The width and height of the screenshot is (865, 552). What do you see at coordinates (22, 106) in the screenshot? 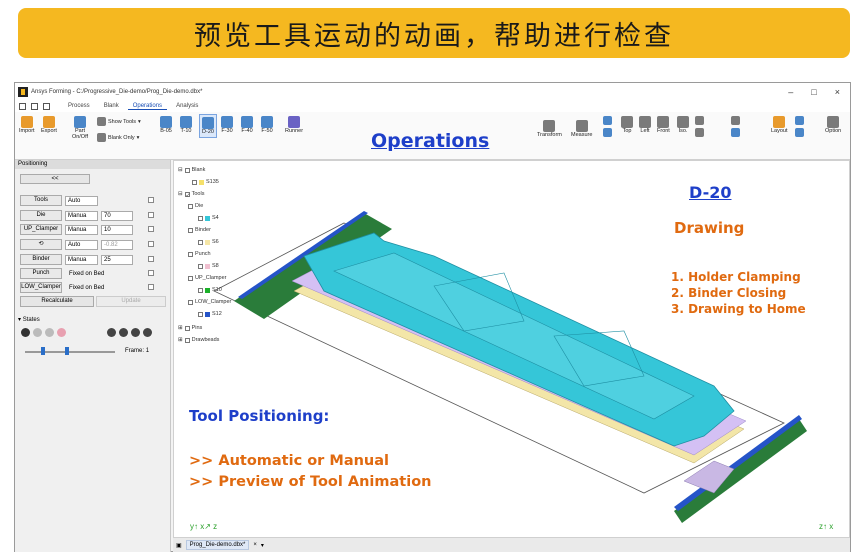
I see `new-file-icon` at bounding box center [22, 106].